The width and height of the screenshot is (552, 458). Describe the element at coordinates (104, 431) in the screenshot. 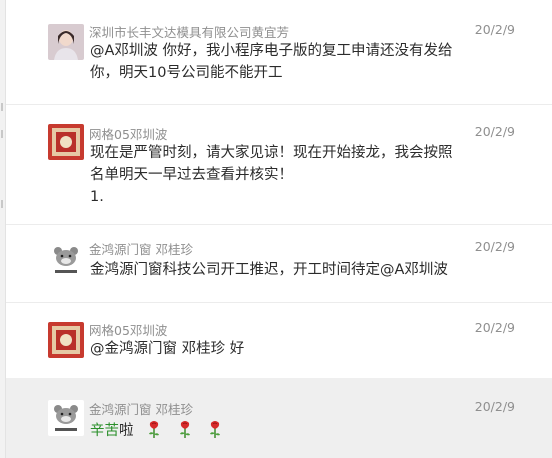

I see `highlight-word: 辛苦` at that location.